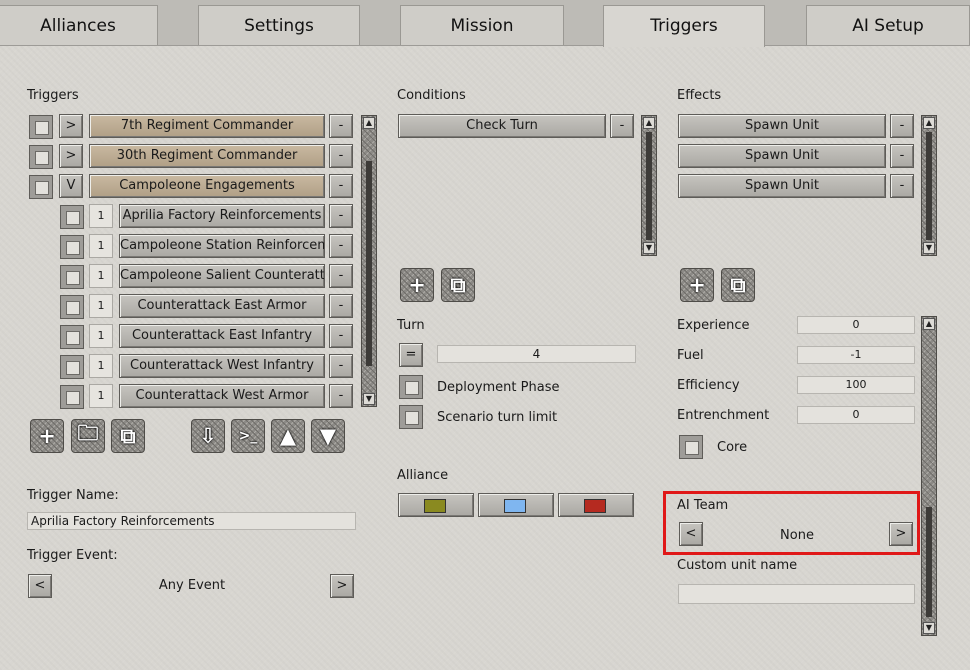 This screenshot has height=670, width=970. I want to click on tab-triggers: Triggers, so click(684, 26).